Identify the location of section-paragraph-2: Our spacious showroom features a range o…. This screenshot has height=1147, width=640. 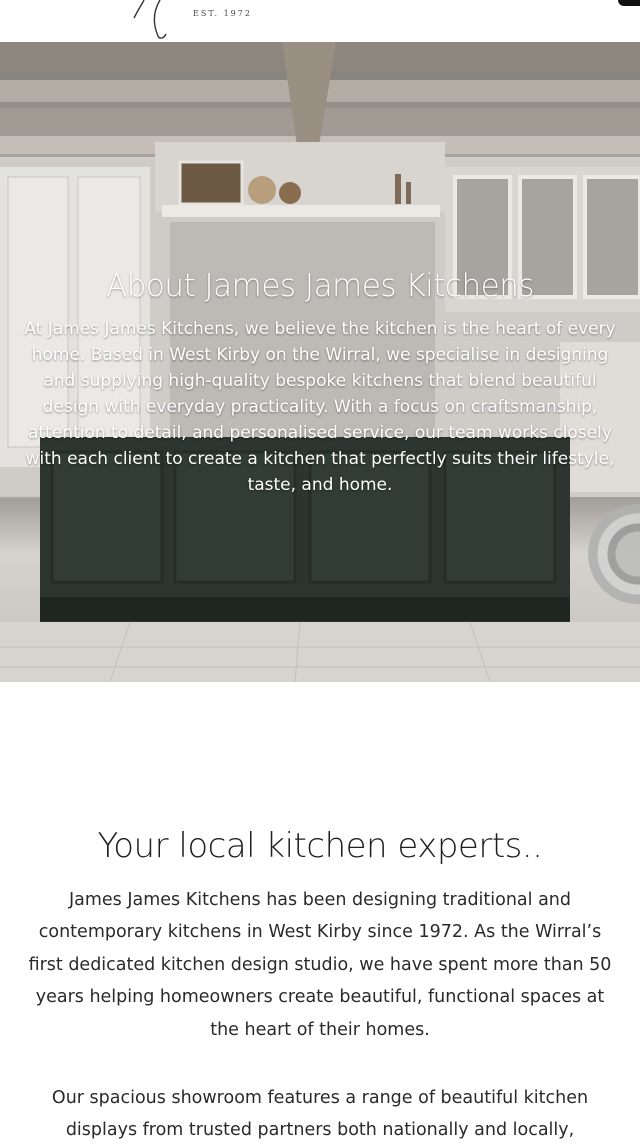
(320, 1114).